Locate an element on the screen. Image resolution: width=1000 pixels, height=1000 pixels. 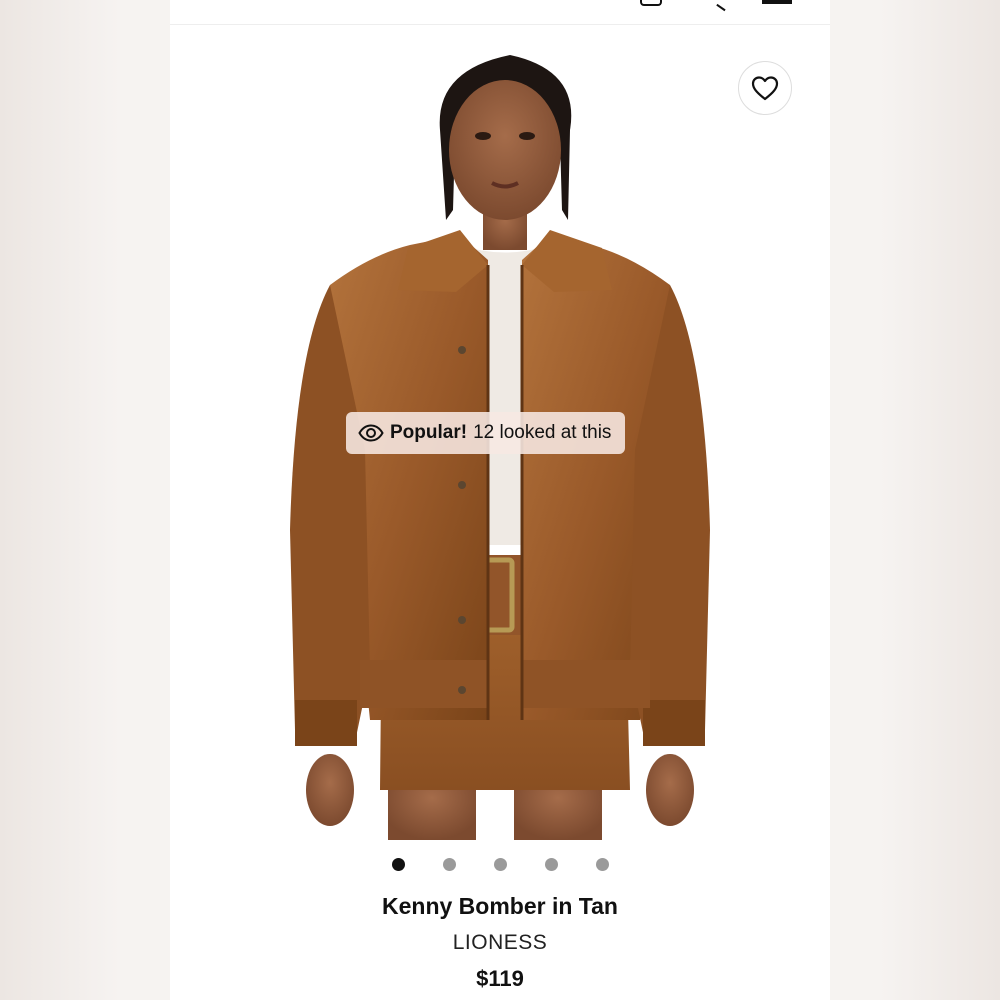
product-brand: LIONESS is located at coordinates (500, 943).